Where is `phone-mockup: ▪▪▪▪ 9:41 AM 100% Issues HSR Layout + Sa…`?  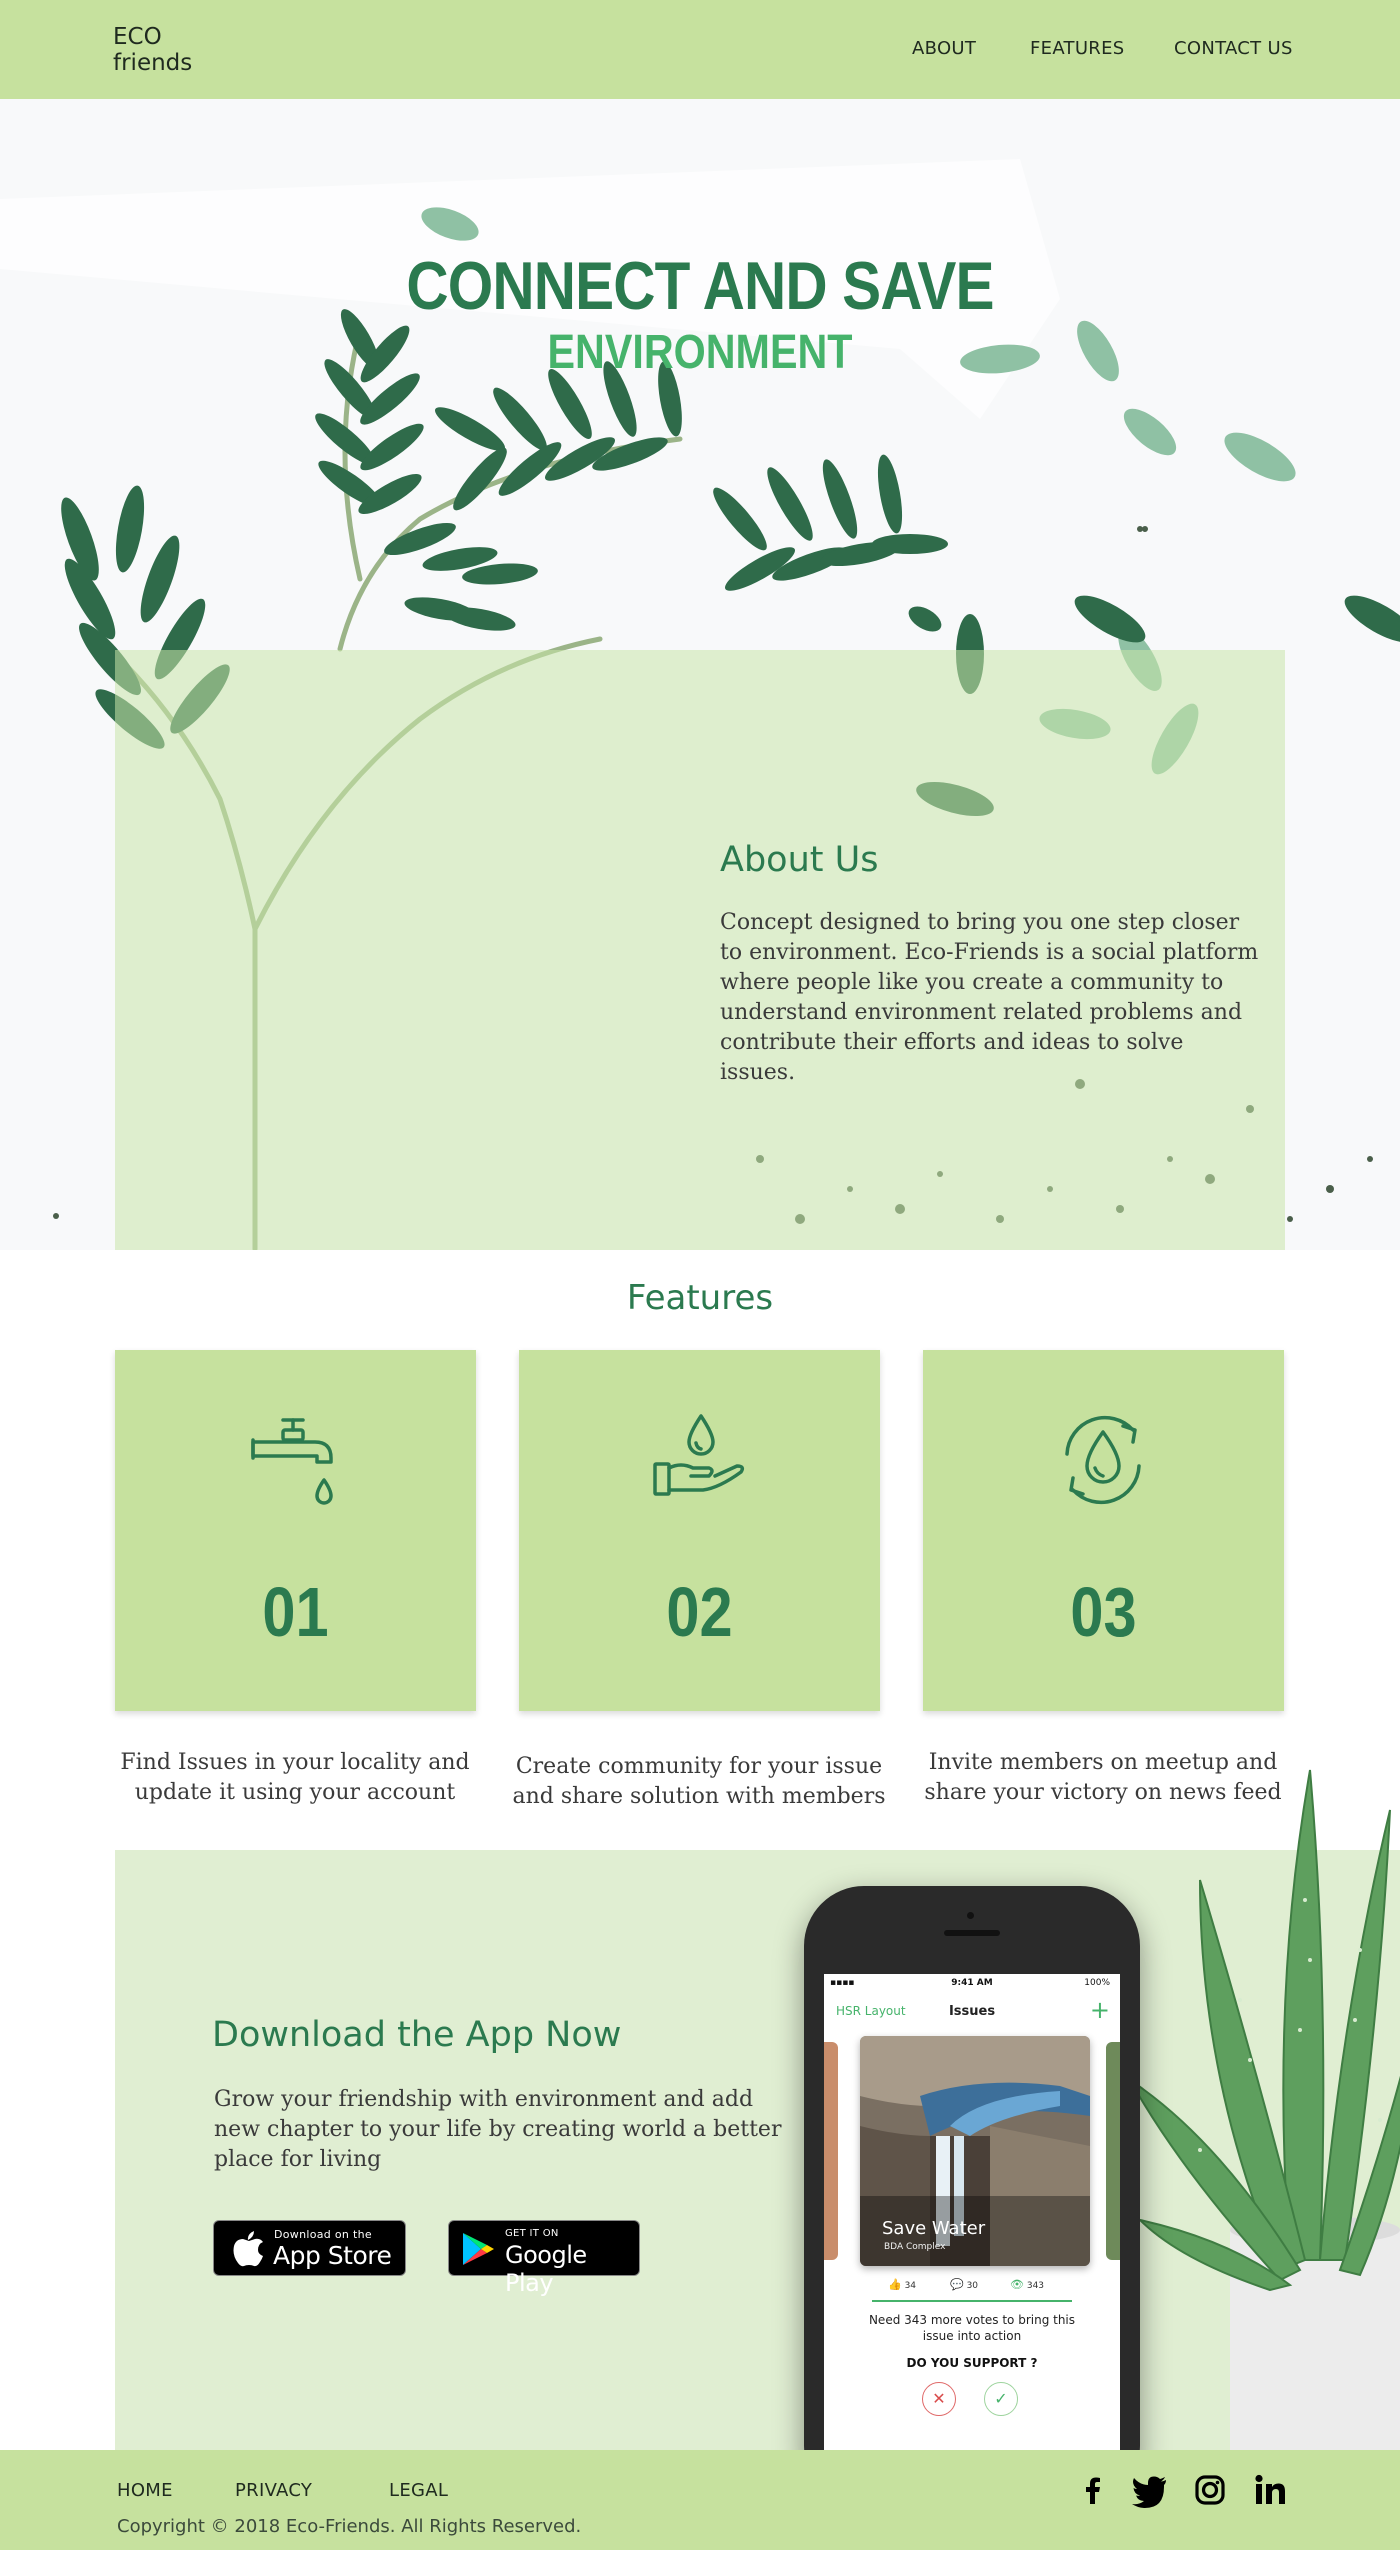 phone-mockup: ▪▪▪▪ 9:41 AM 100% Issues HSR Layout + Sa… is located at coordinates (972, 2196).